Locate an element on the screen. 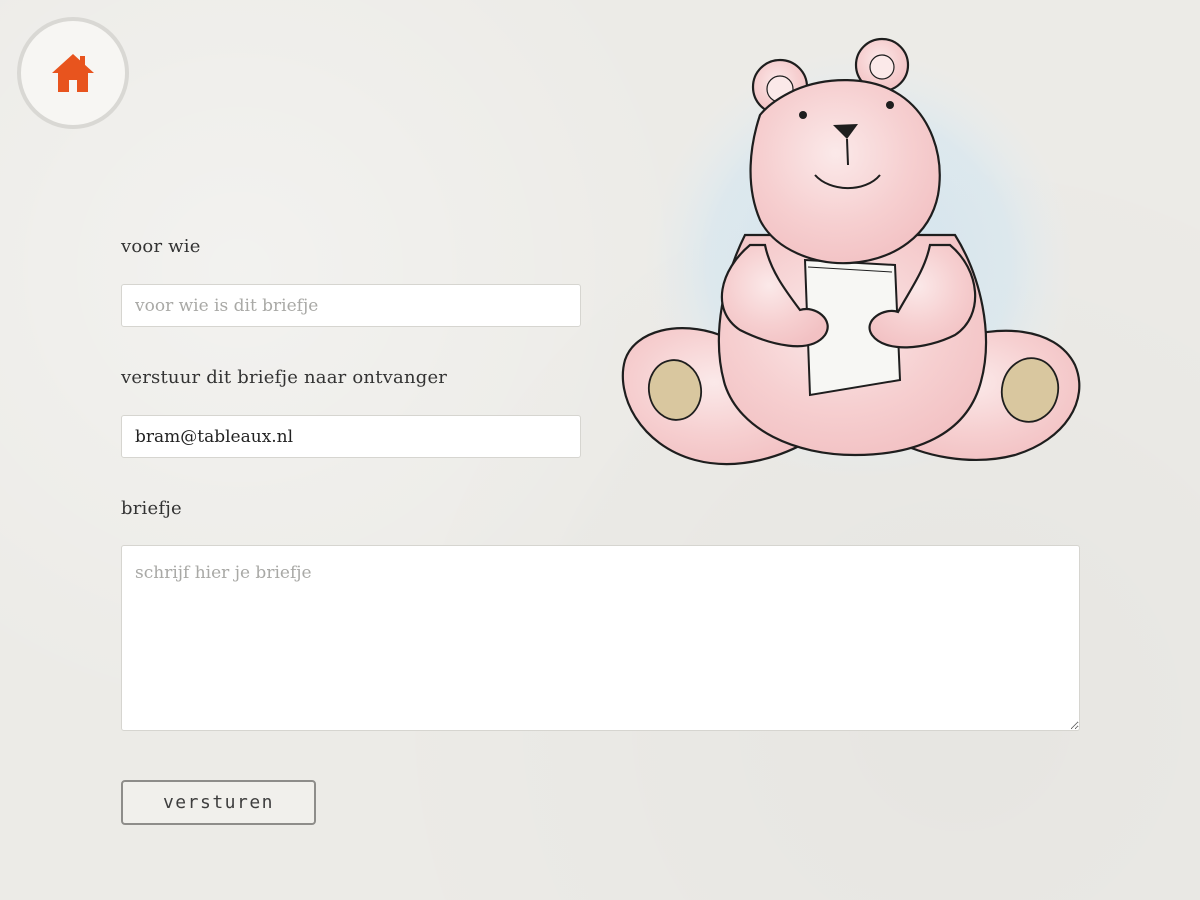 Image resolution: width=1200 pixels, height=900 pixels. bear-left-eye is located at coordinates (803, 115).